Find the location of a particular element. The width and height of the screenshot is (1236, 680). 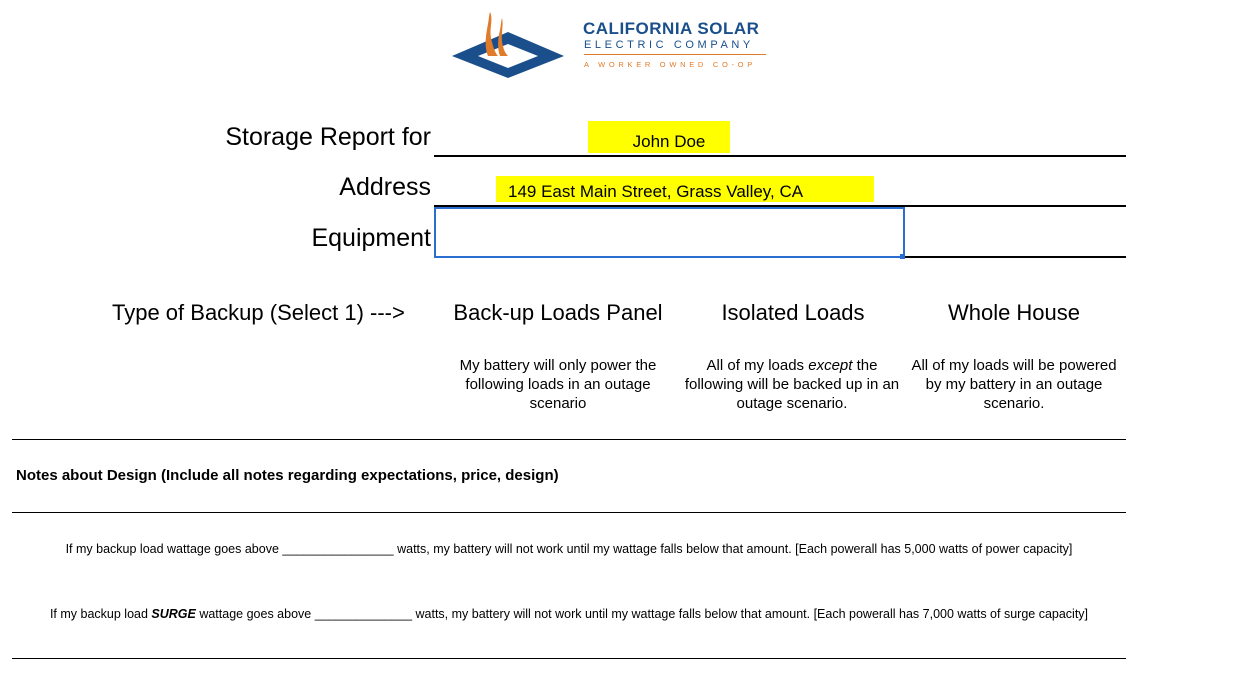

backup-type-label: Type of Backup (Select 1) ---> is located at coordinates (258, 312).